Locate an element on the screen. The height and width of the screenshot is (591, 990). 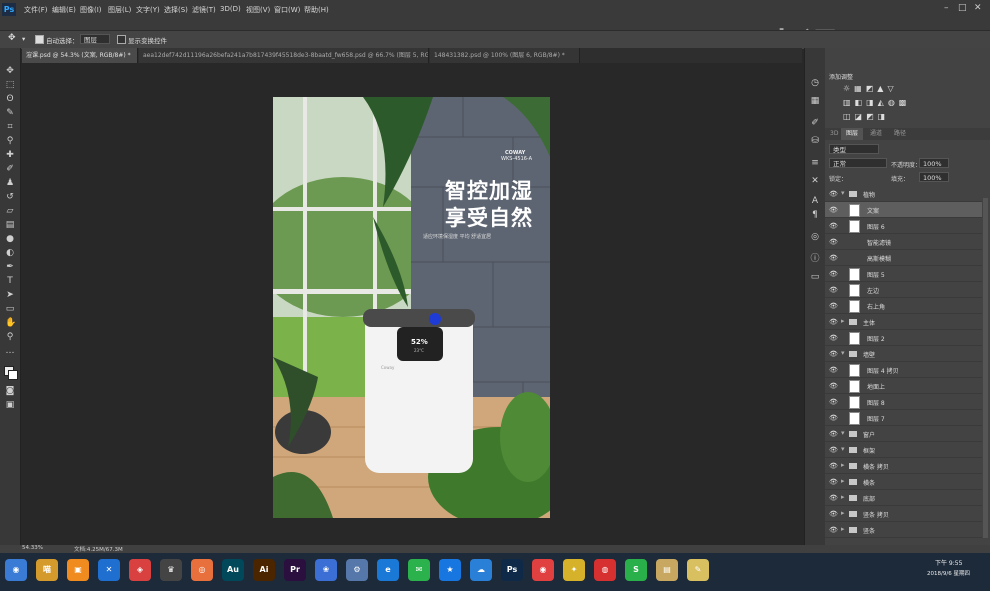
crop-tool-icon: ⌗ is located at coordinates (10, 127).